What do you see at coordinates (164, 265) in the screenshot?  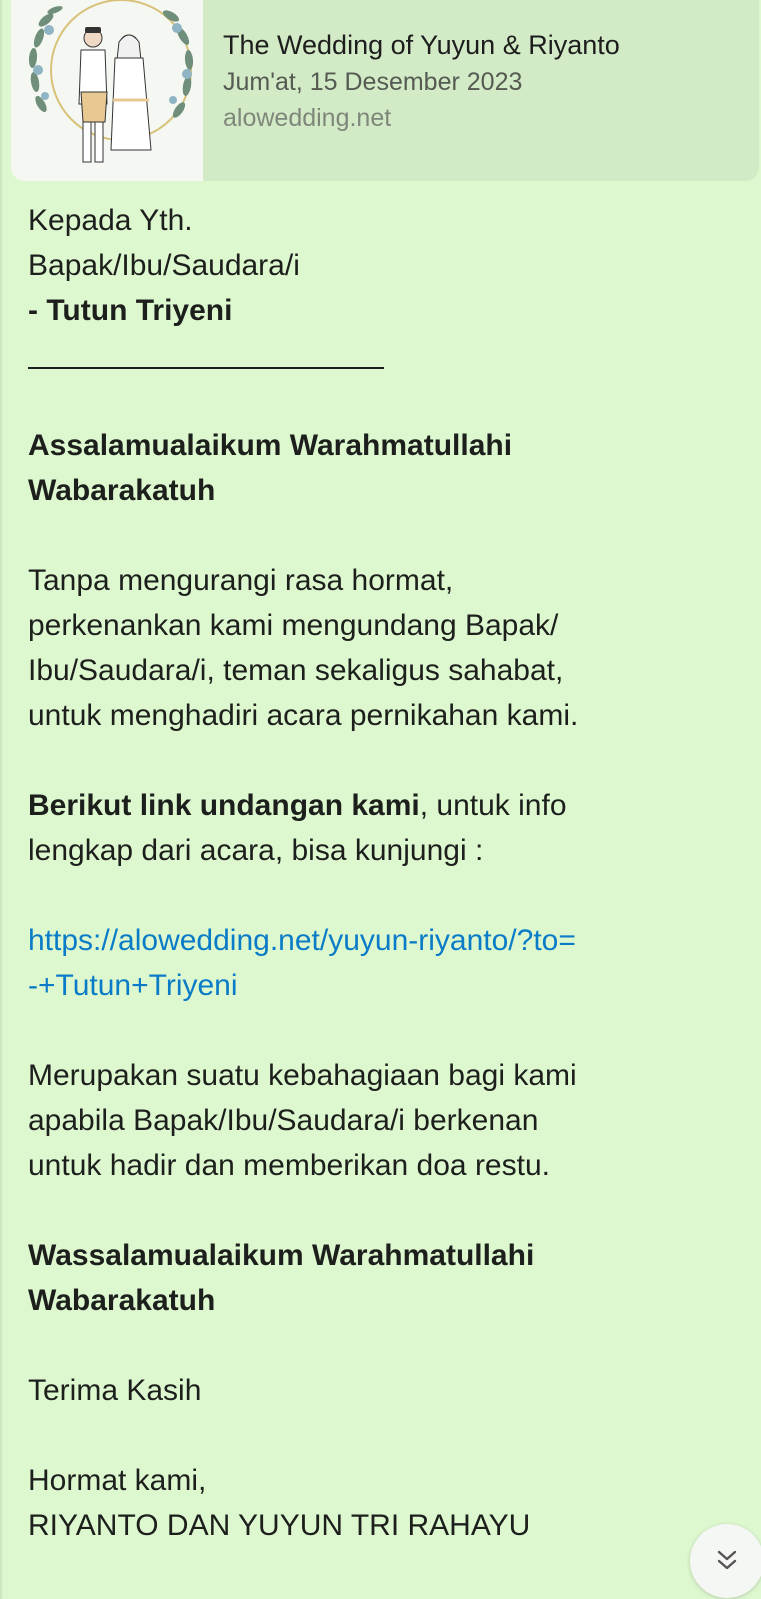 I see `greeting-line: Bapak/Ibu/Saudara/i` at bounding box center [164, 265].